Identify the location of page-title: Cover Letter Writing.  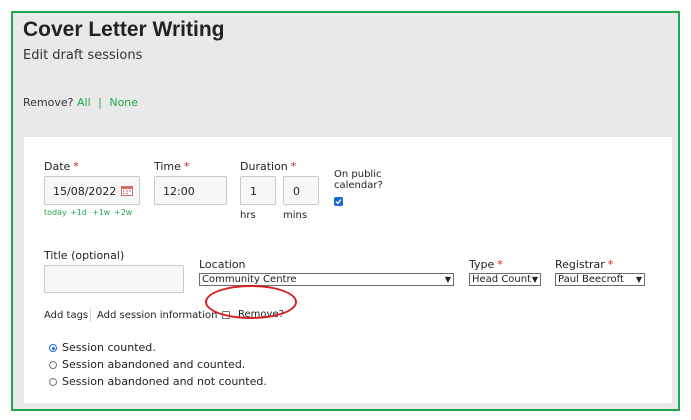
(124, 29).